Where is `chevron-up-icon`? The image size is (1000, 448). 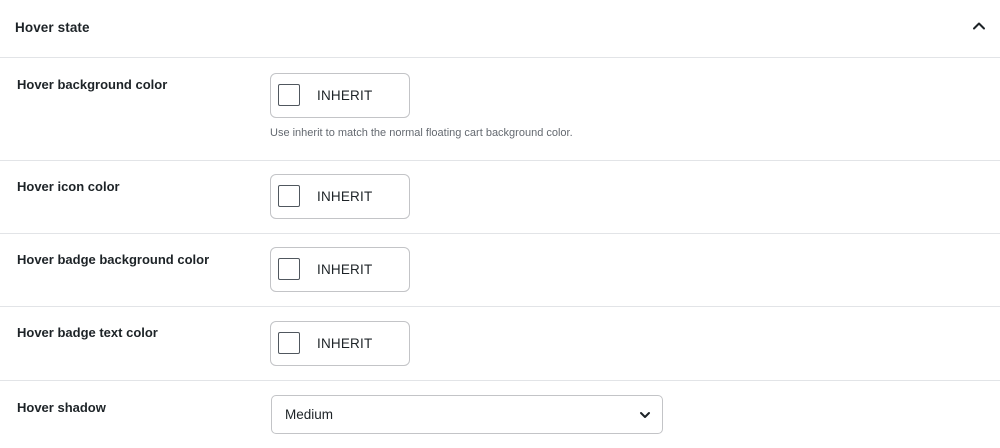 chevron-up-icon is located at coordinates (979, 26).